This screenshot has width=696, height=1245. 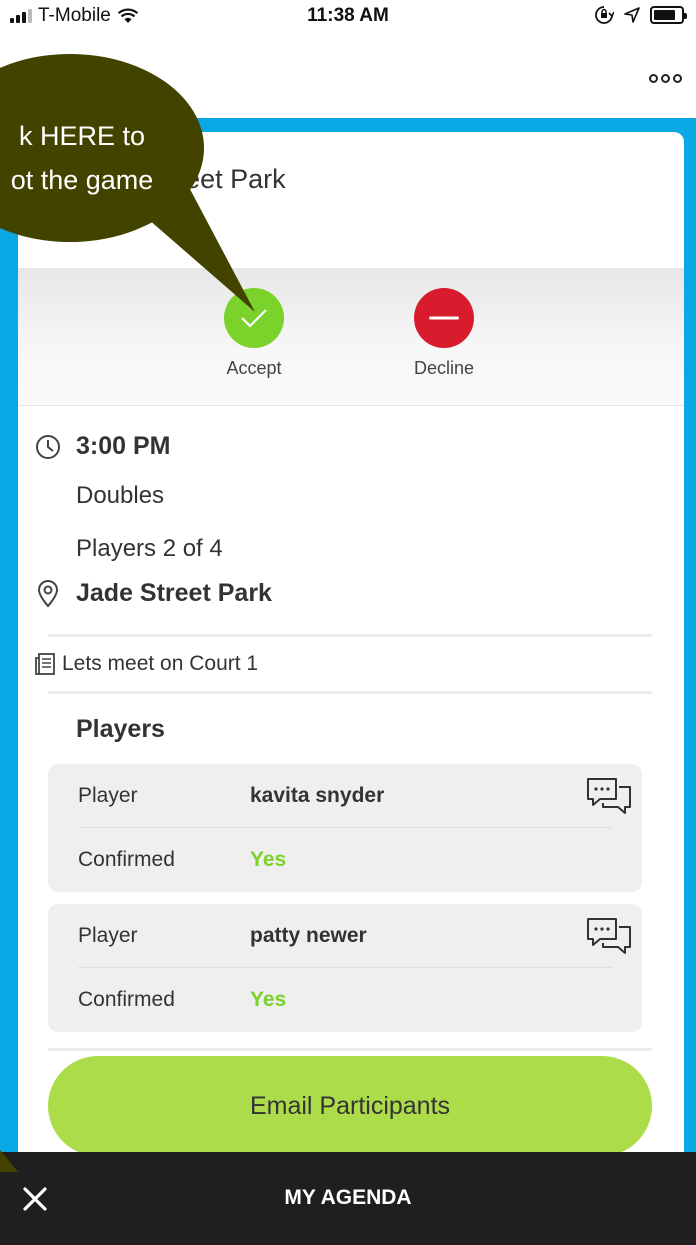 I want to click on location-row: Jade Street Park, so click(x=153, y=593).